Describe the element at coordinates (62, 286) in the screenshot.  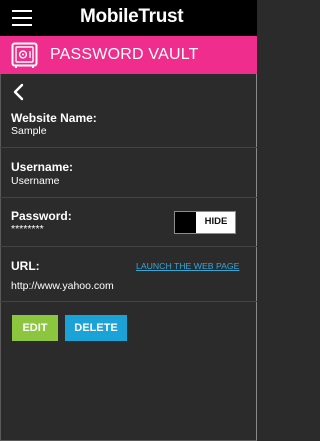
I see `url-value: http://www.yahoo.com` at that location.